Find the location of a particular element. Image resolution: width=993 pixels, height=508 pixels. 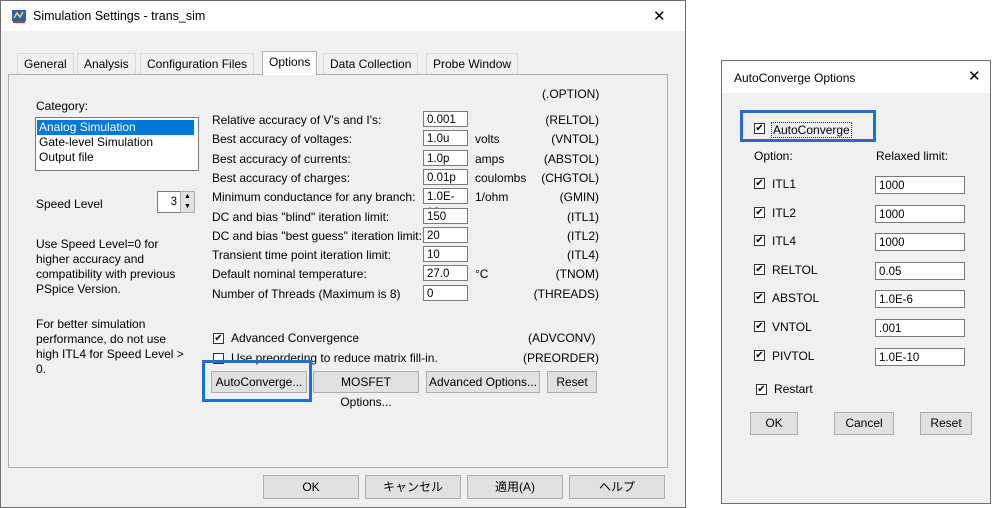

category-item-output-file: Output file is located at coordinates (115, 157).